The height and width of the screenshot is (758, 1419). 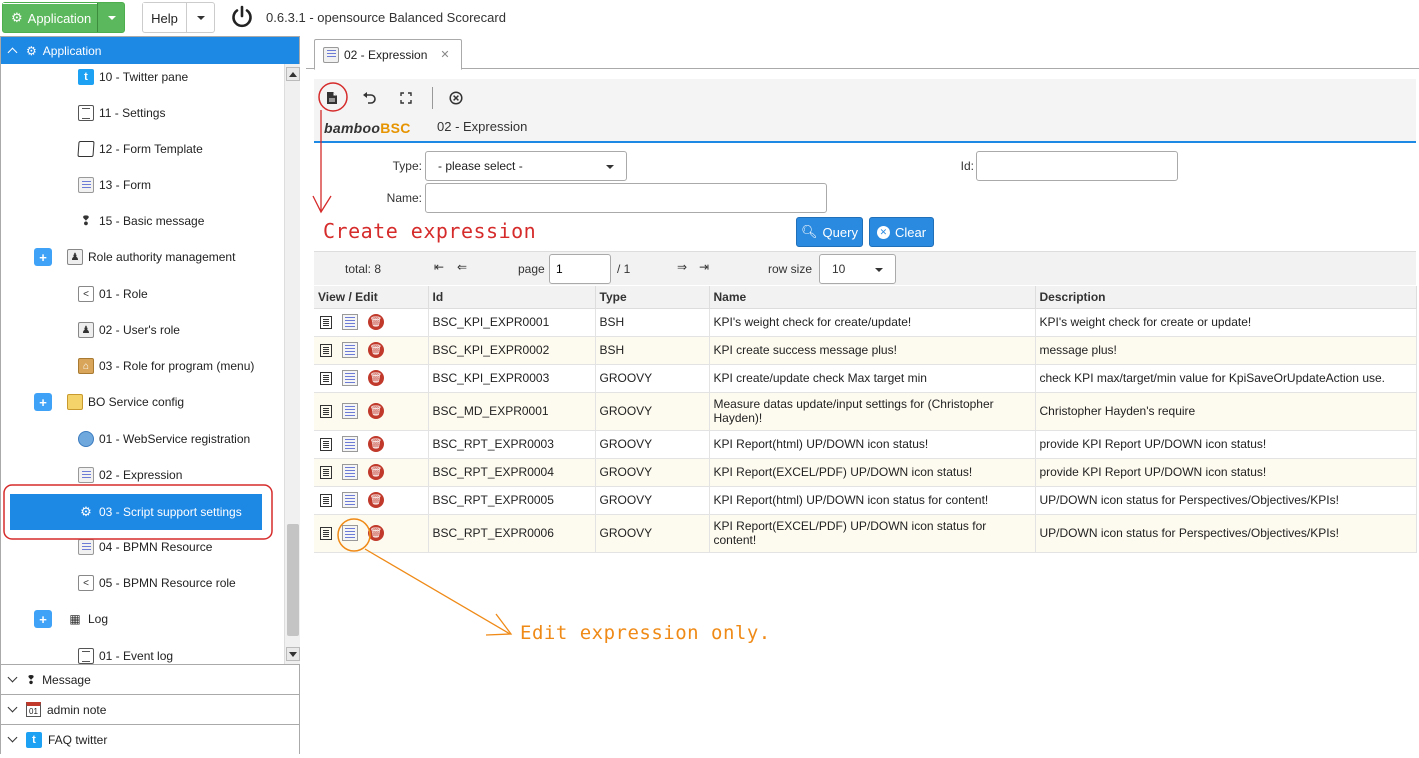 I want to click on column-header-view-edit: View / Edit, so click(x=371, y=297).